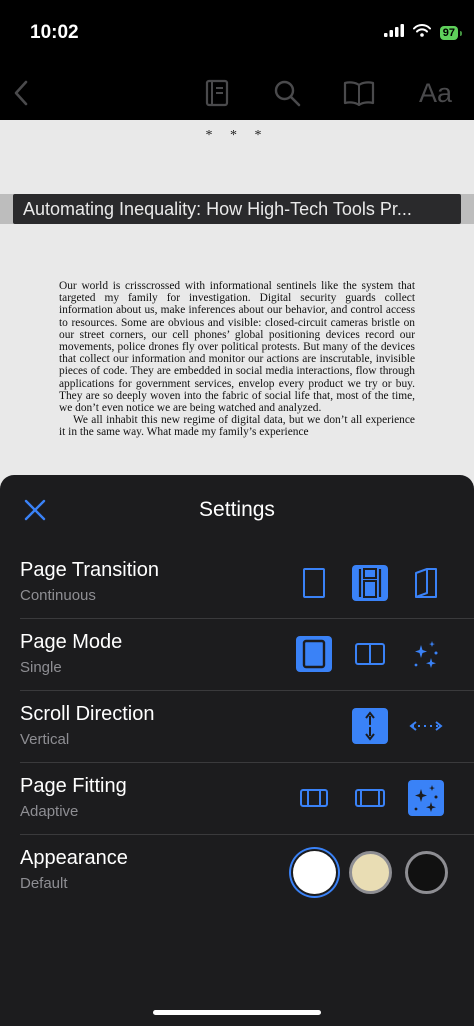  I want to click on battery-icon: 97, so click(451, 33).